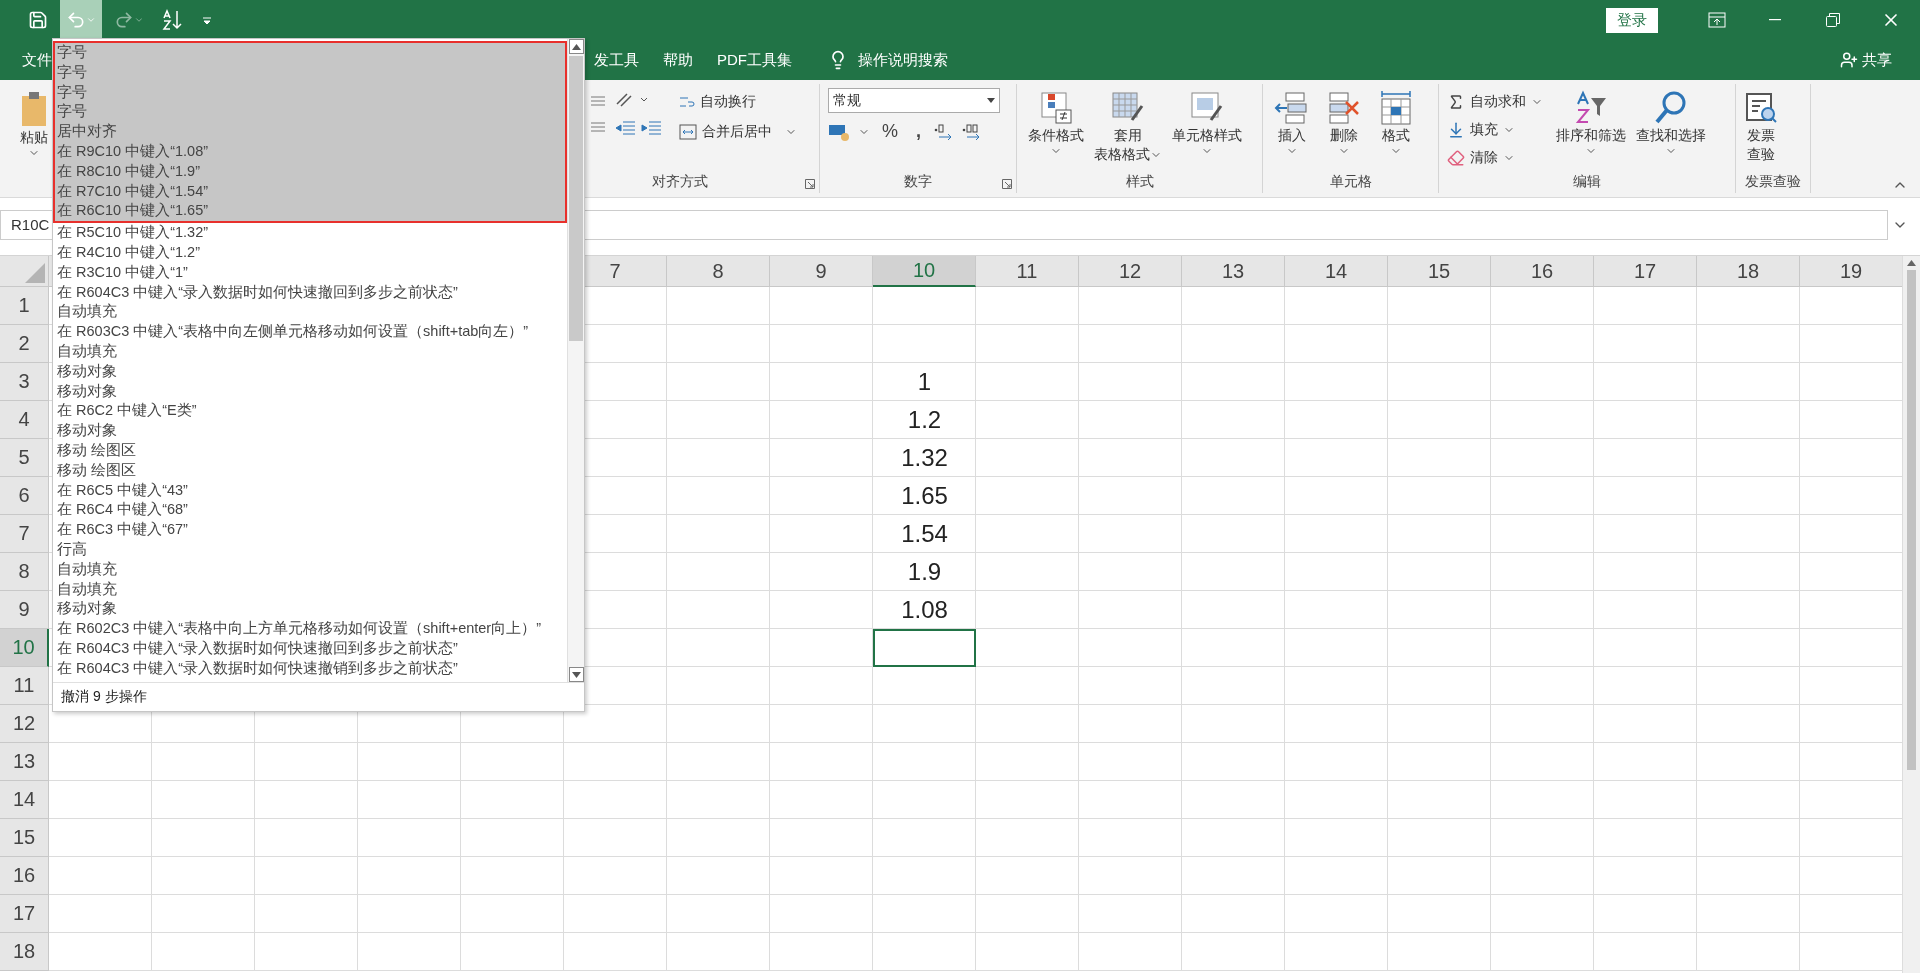  What do you see at coordinates (1139, 181) in the screenshot?
I see `group-label: 样式` at bounding box center [1139, 181].